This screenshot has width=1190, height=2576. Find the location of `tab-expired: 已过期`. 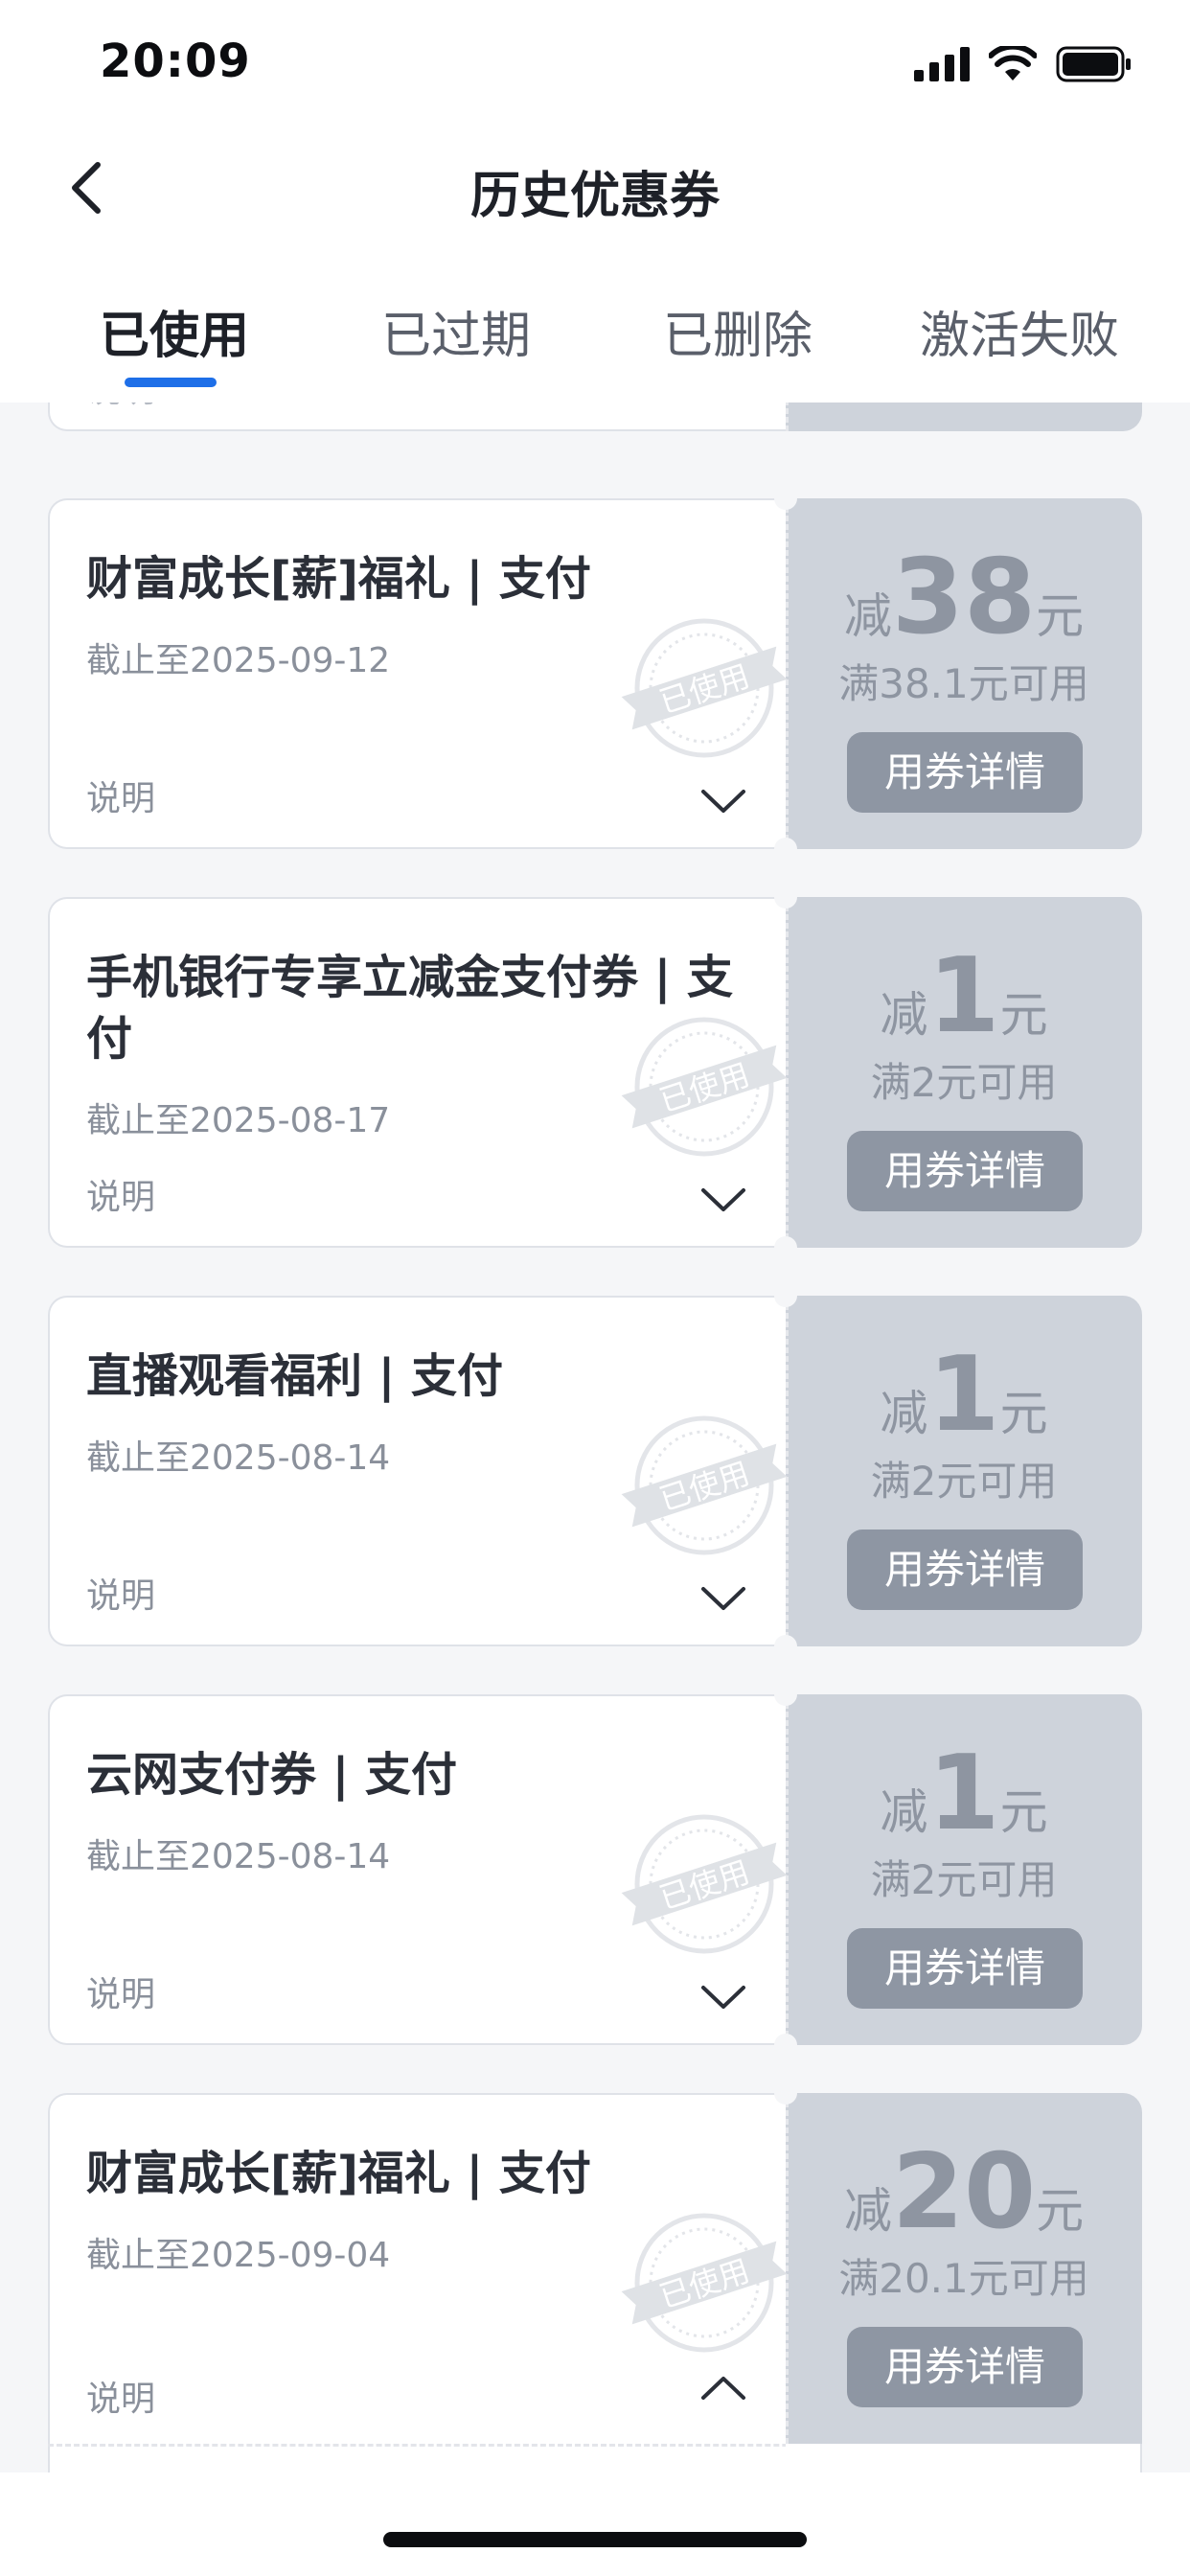

tab-expired: 已过期 is located at coordinates (456, 331).